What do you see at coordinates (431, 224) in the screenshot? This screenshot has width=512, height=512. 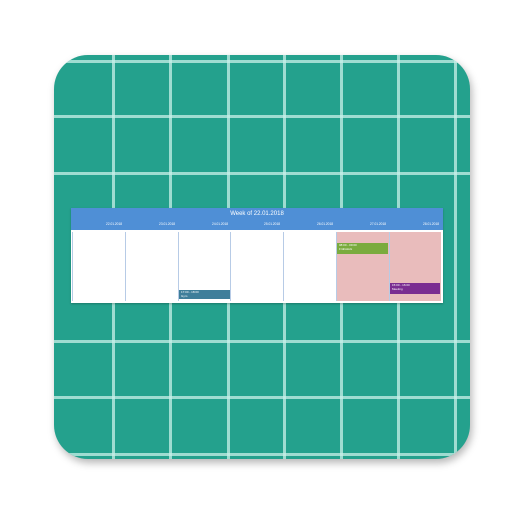 I see `day-date-label: 28.01.2018` at bounding box center [431, 224].